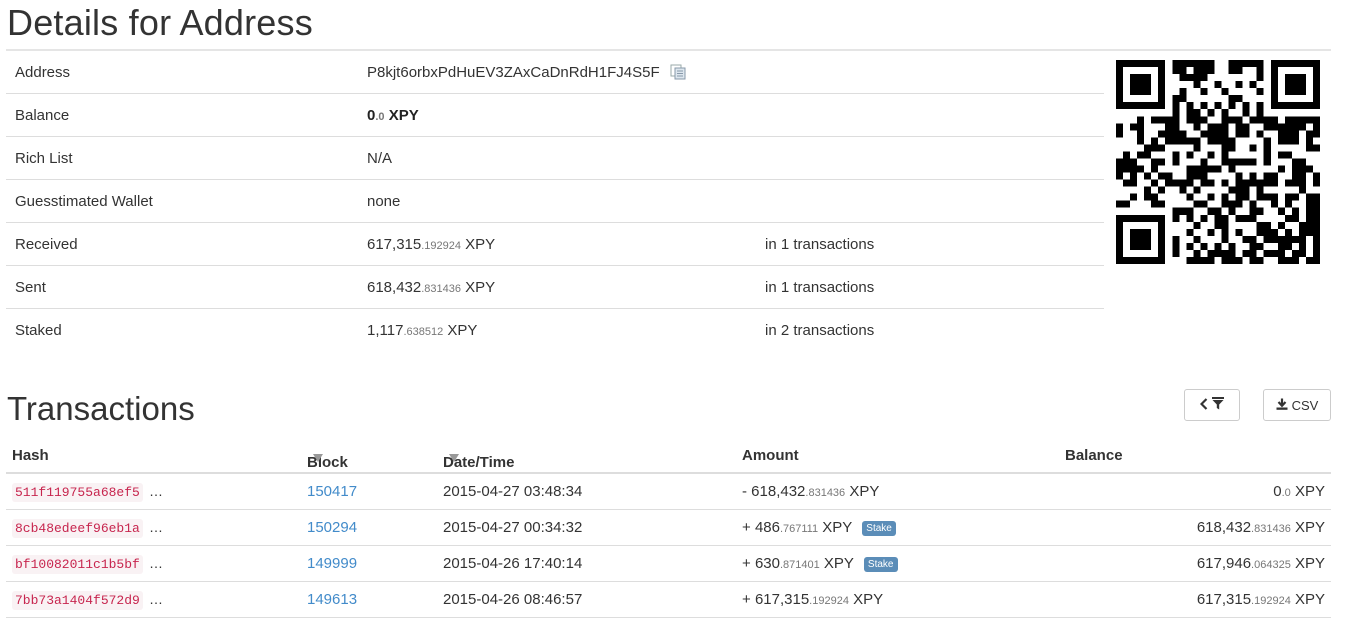 This screenshot has width=1345, height=632. What do you see at coordinates (77, 492) in the screenshot?
I see `tx-hash: 511f119755a68ef5` at bounding box center [77, 492].